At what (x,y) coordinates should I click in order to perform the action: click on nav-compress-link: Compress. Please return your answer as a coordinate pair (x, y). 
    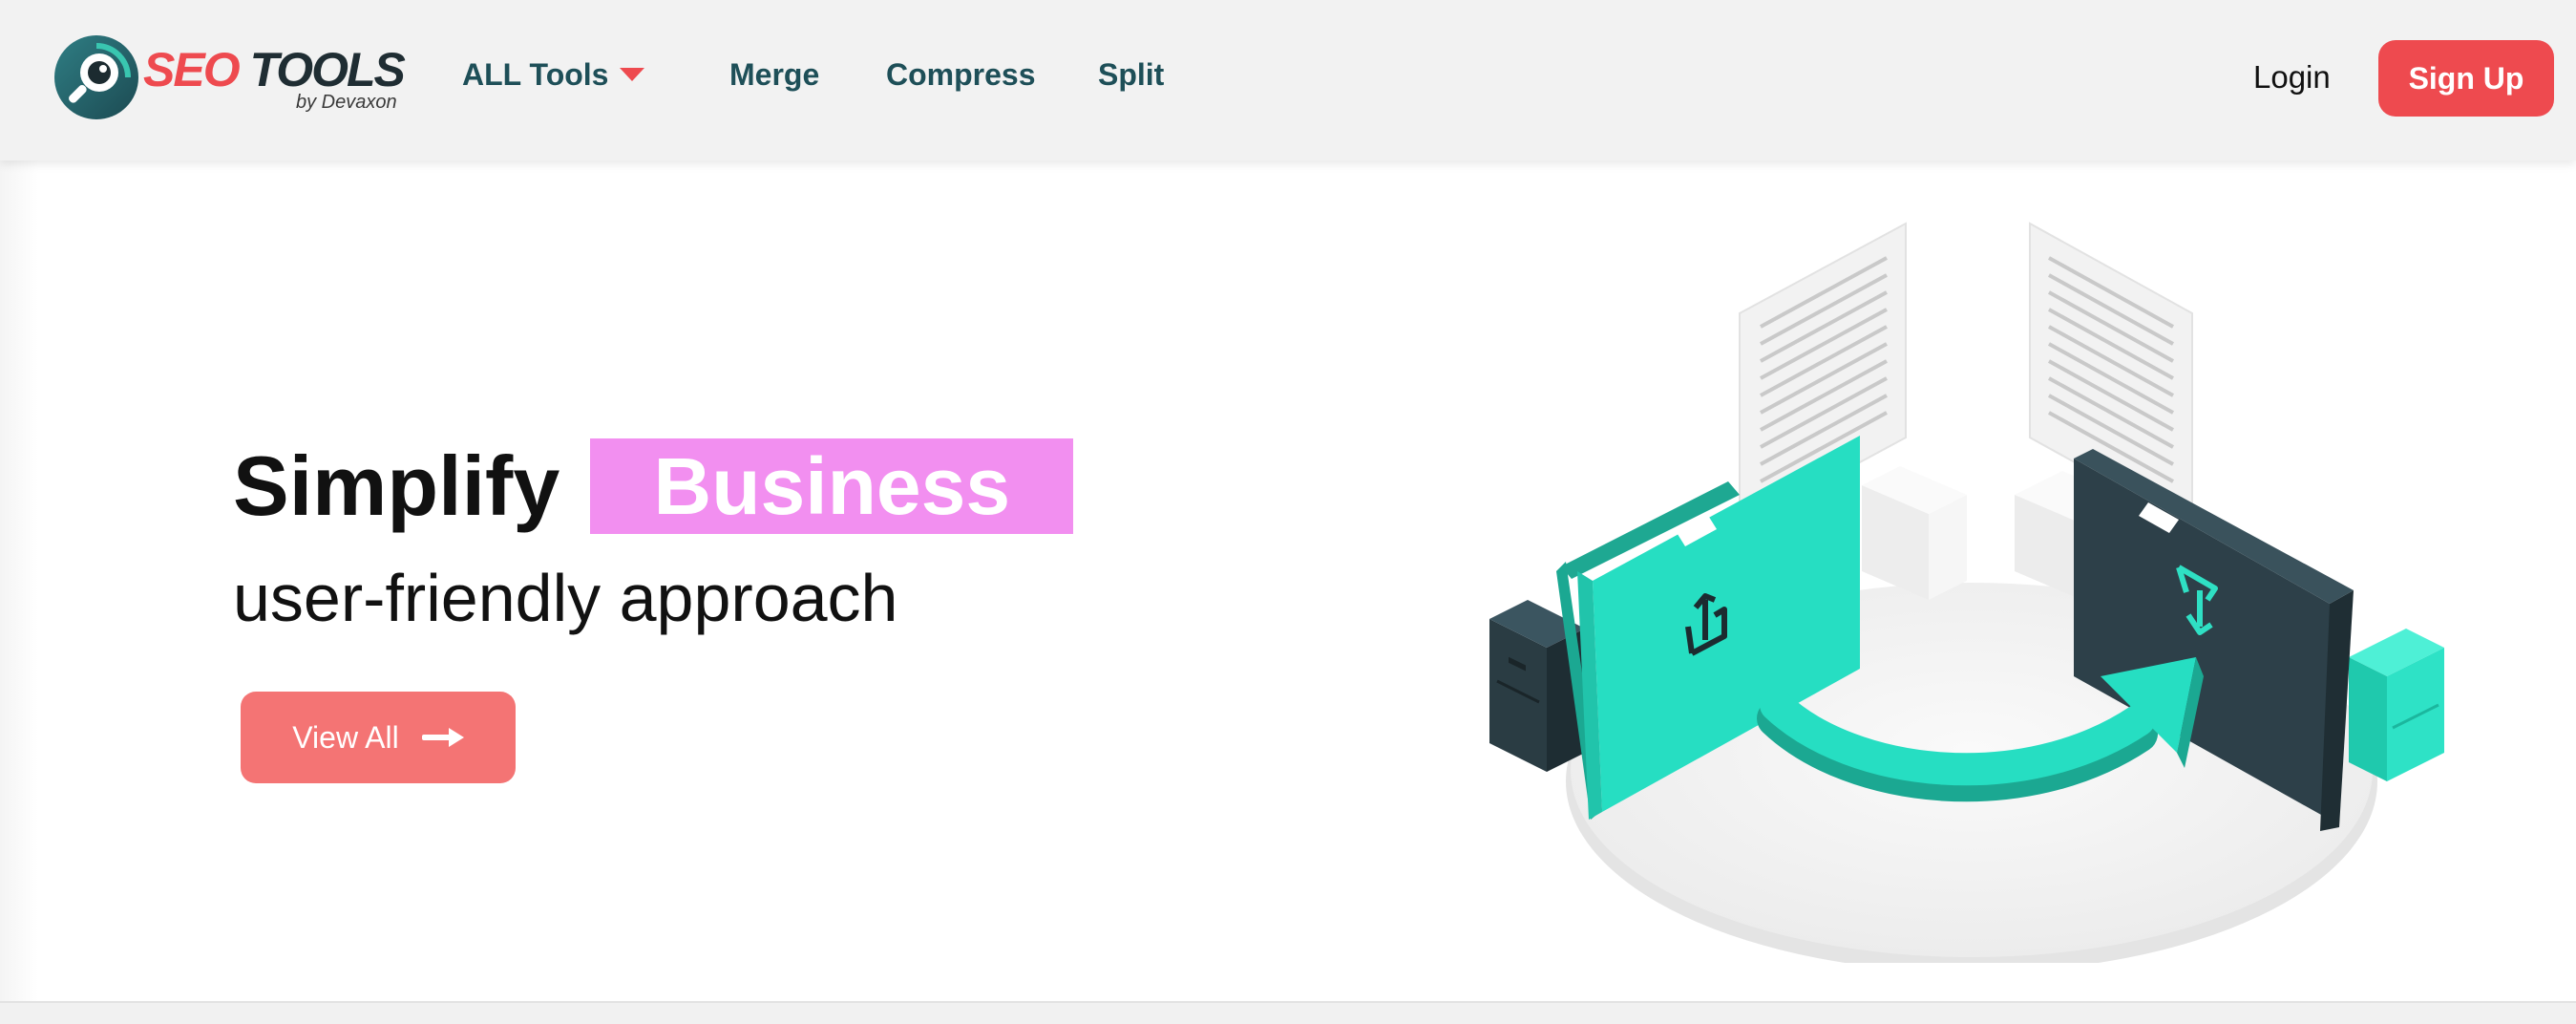
    Looking at the image, I should click on (961, 75).